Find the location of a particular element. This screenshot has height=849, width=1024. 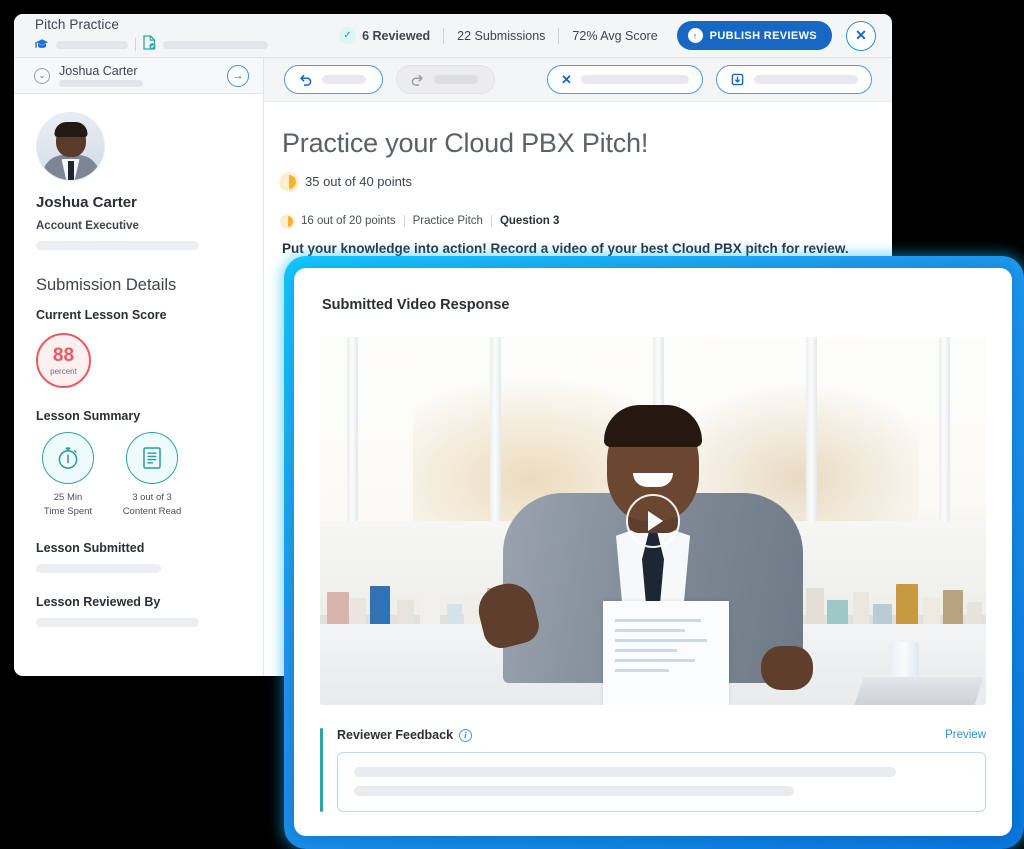

redo-label-skeleton is located at coordinates (456, 79).